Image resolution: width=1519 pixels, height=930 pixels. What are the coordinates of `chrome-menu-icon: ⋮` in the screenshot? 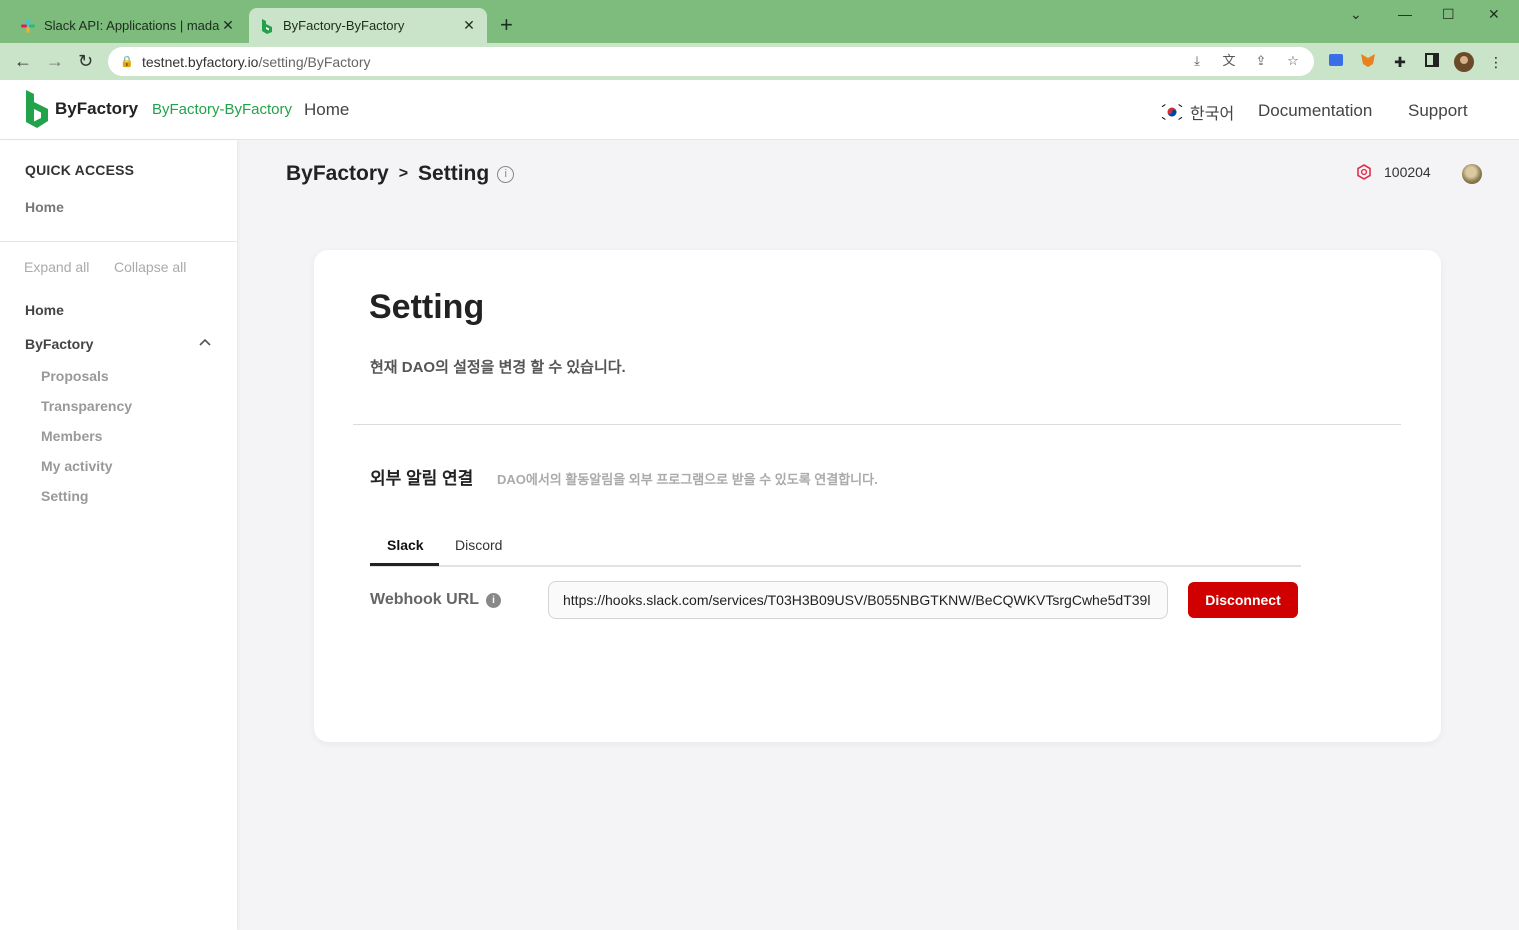 It's located at (1496, 62).